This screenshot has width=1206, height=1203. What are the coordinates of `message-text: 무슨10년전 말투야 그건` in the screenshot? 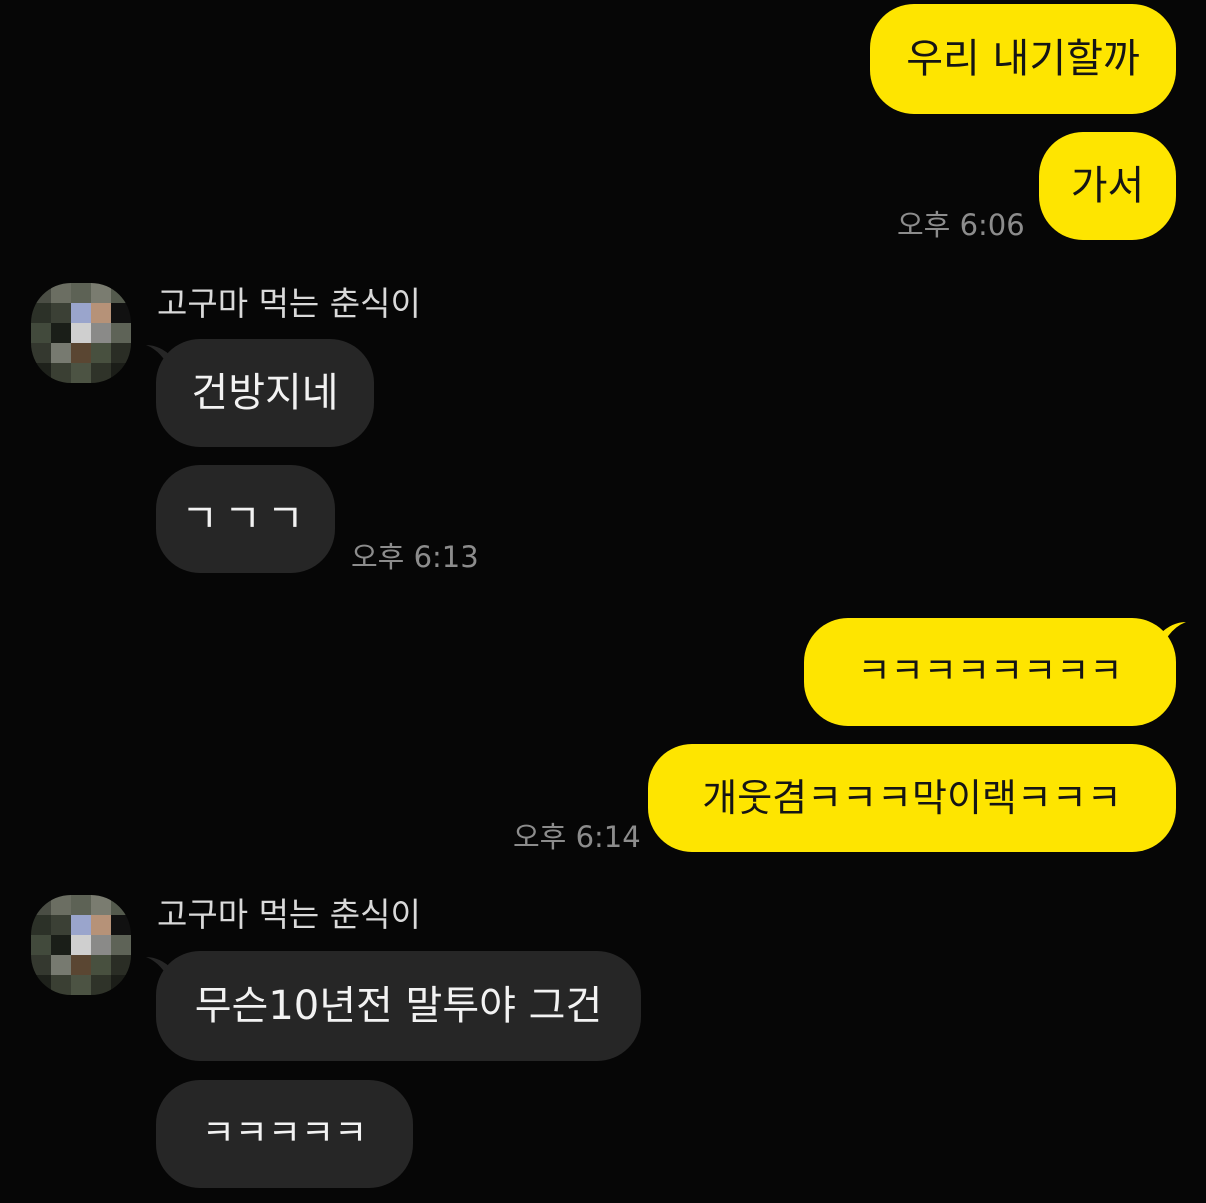 It's located at (398, 1006).